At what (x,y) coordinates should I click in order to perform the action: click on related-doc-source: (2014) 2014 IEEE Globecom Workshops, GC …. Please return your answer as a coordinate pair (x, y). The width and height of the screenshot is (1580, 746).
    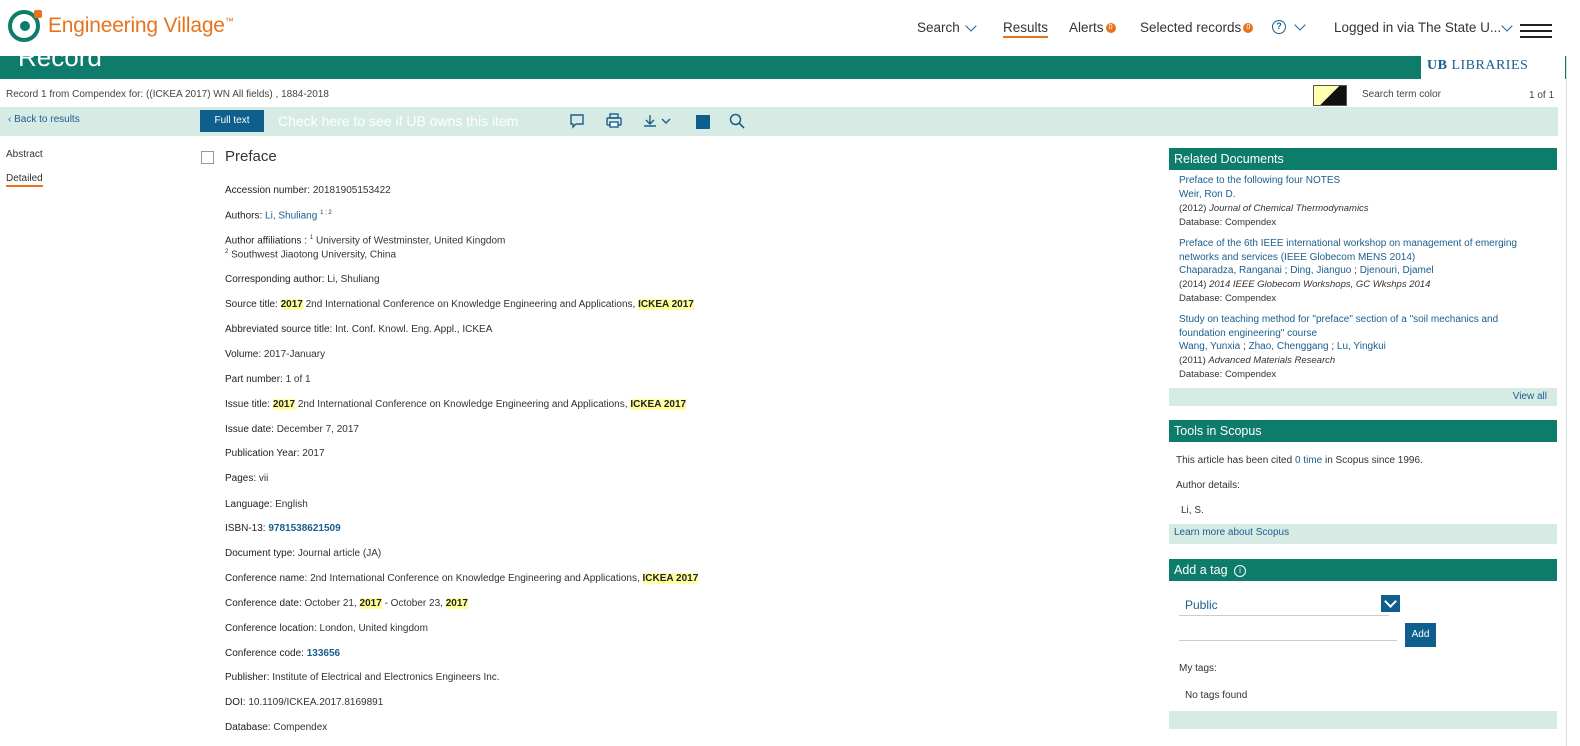
    Looking at the image, I should click on (1305, 284).